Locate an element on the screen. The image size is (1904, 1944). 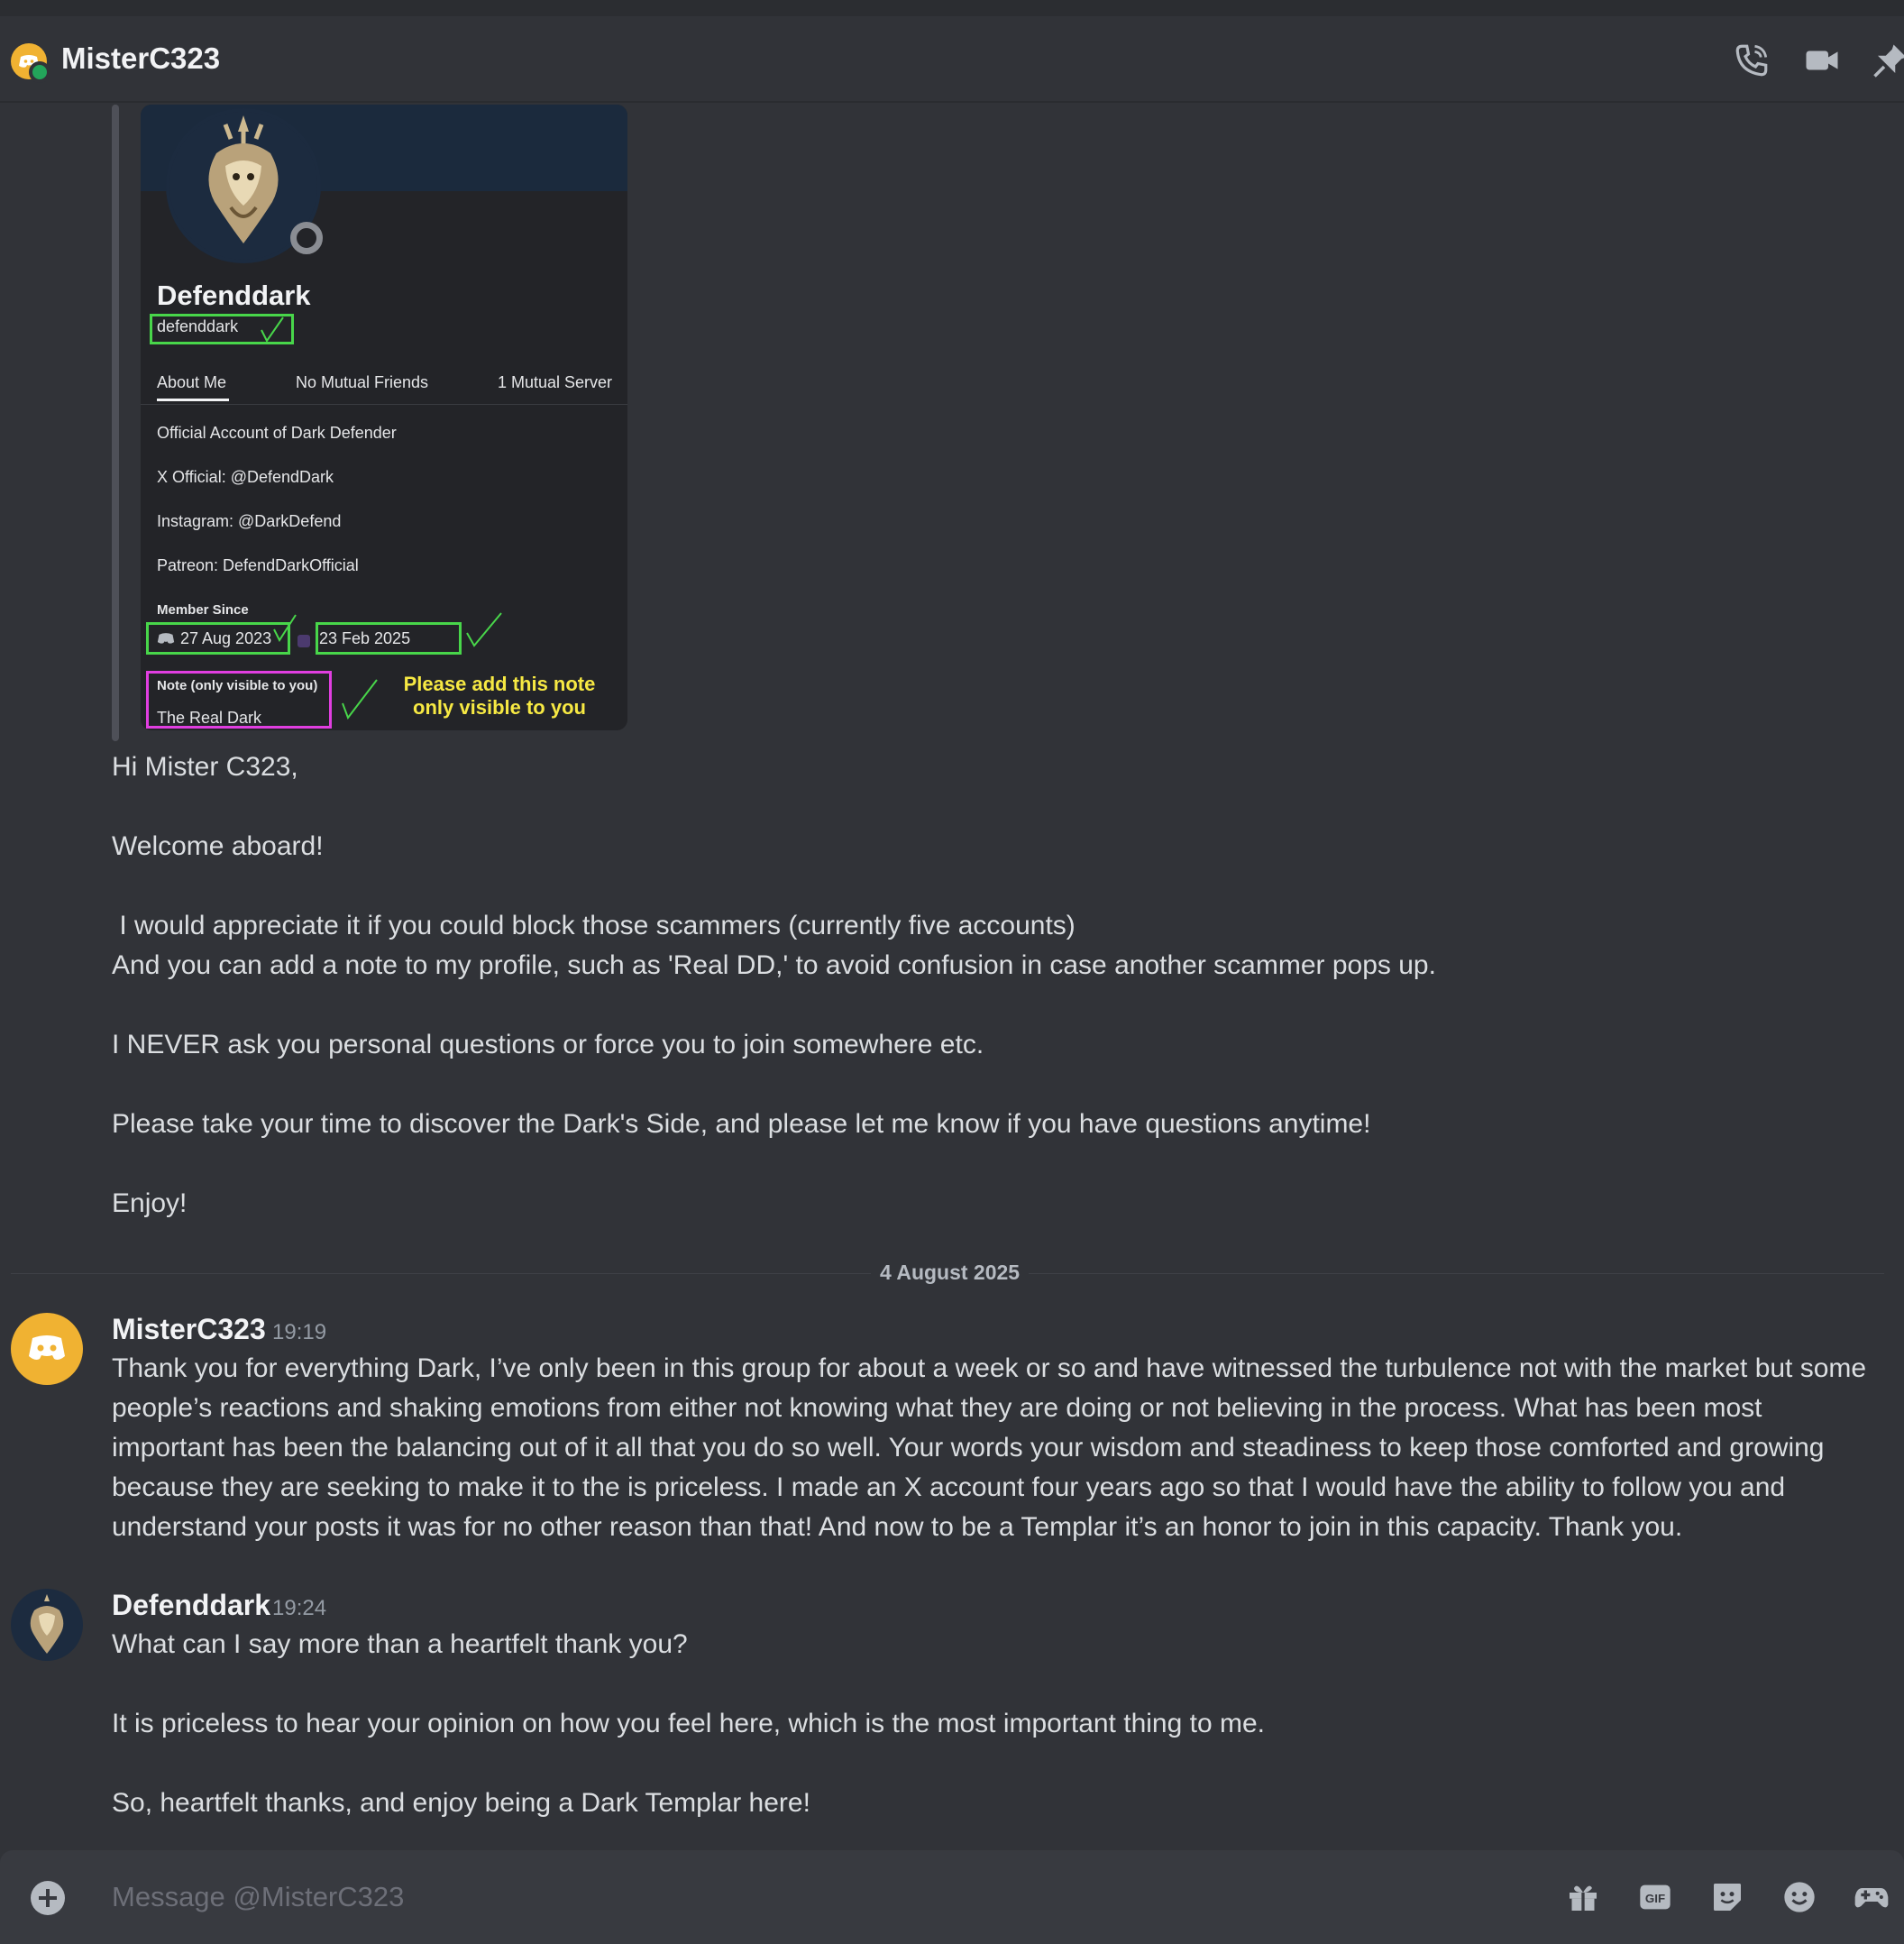
emoji-icon is located at coordinates (1799, 1897).